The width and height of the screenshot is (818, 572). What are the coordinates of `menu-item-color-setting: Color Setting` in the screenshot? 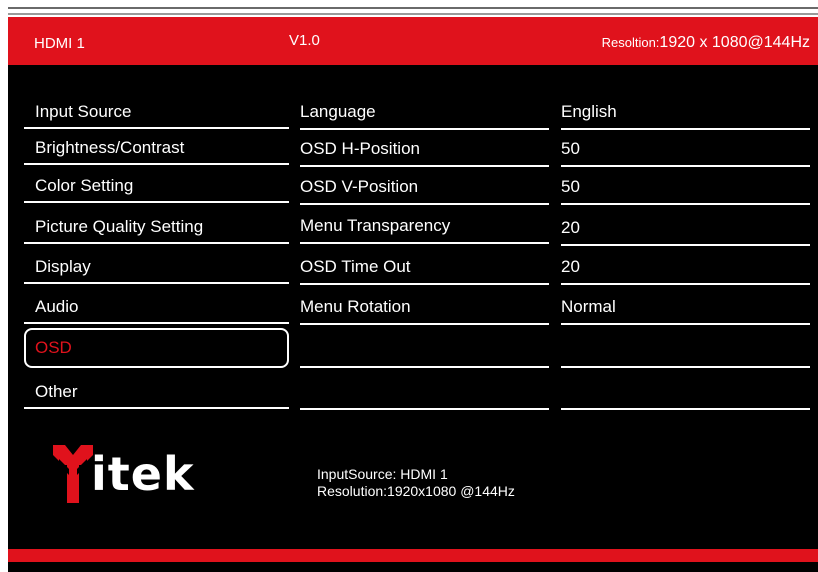 It's located at (156, 185).